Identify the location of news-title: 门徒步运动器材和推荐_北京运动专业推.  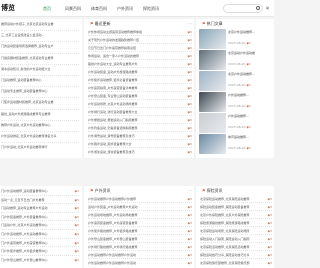
(40, 102).